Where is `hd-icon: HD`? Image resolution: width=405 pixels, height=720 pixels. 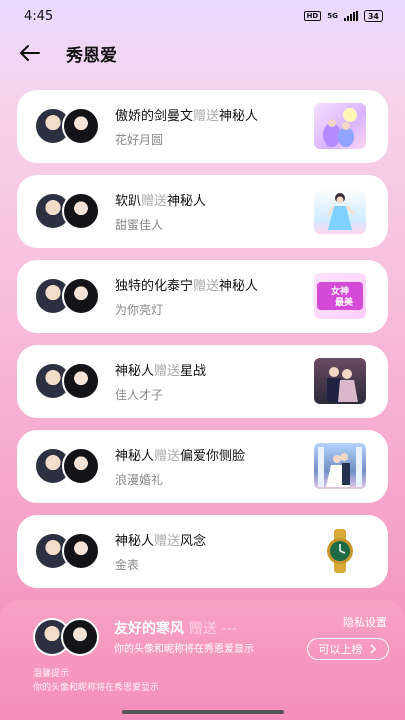
hd-icon: HD is located at coordinates (312, 16).